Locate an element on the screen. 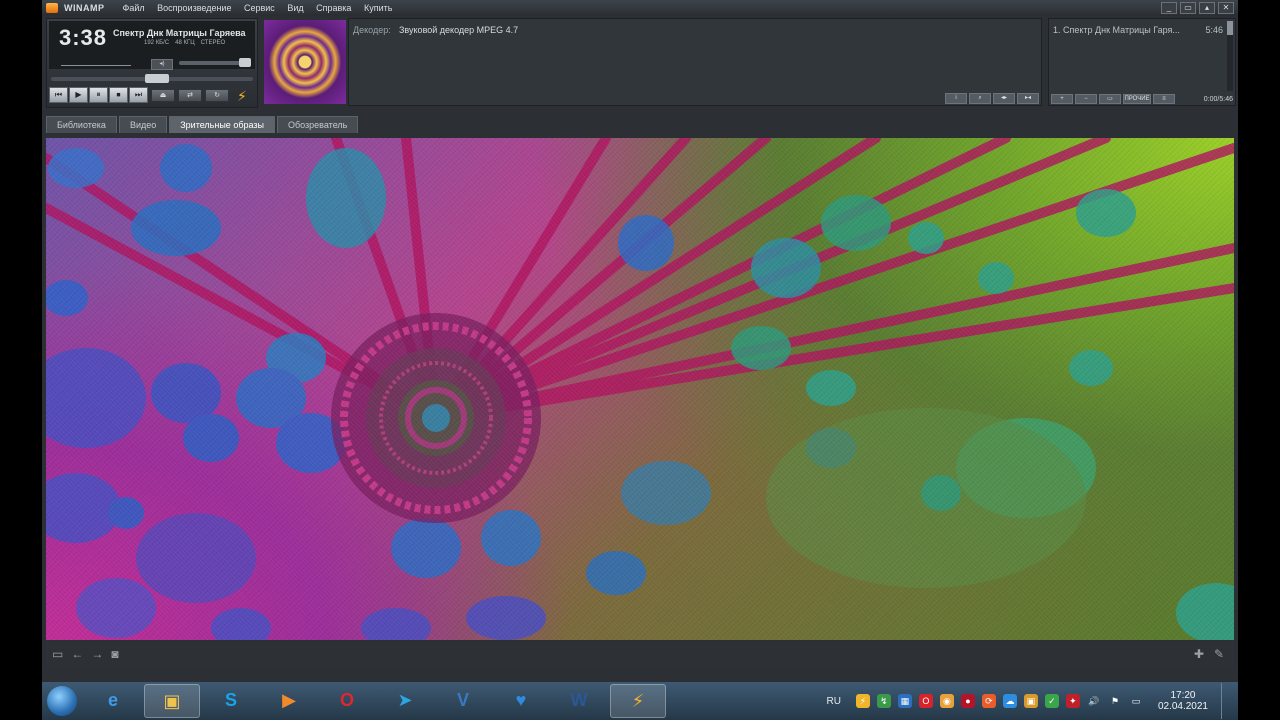  visualization-toolbar: ▭ ← → ◙ ✚ ✎ is located at coordinates (640, 654).